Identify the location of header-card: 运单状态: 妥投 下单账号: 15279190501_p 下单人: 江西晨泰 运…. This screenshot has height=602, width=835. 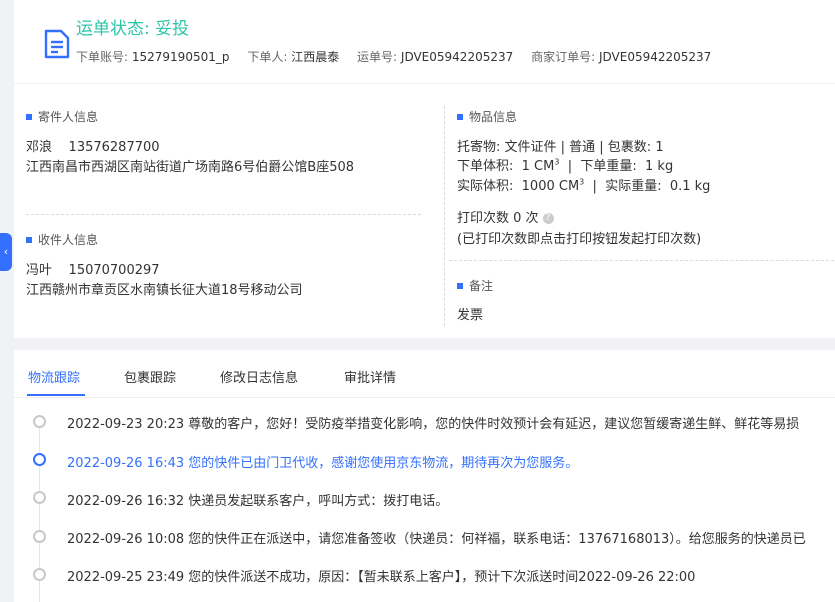
(424, 41).